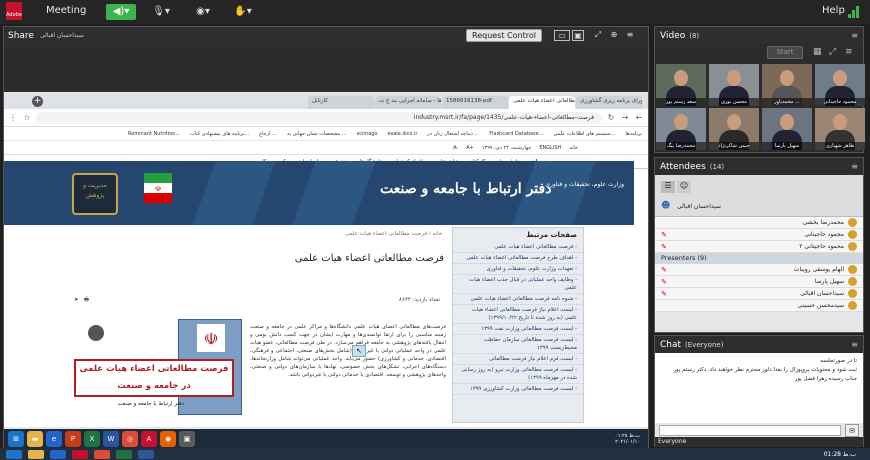  What do you see at coordinates (161, 12) in the screenshot?
I see `microphone-icon: 🎙▾` at bounding box center [161, 12].